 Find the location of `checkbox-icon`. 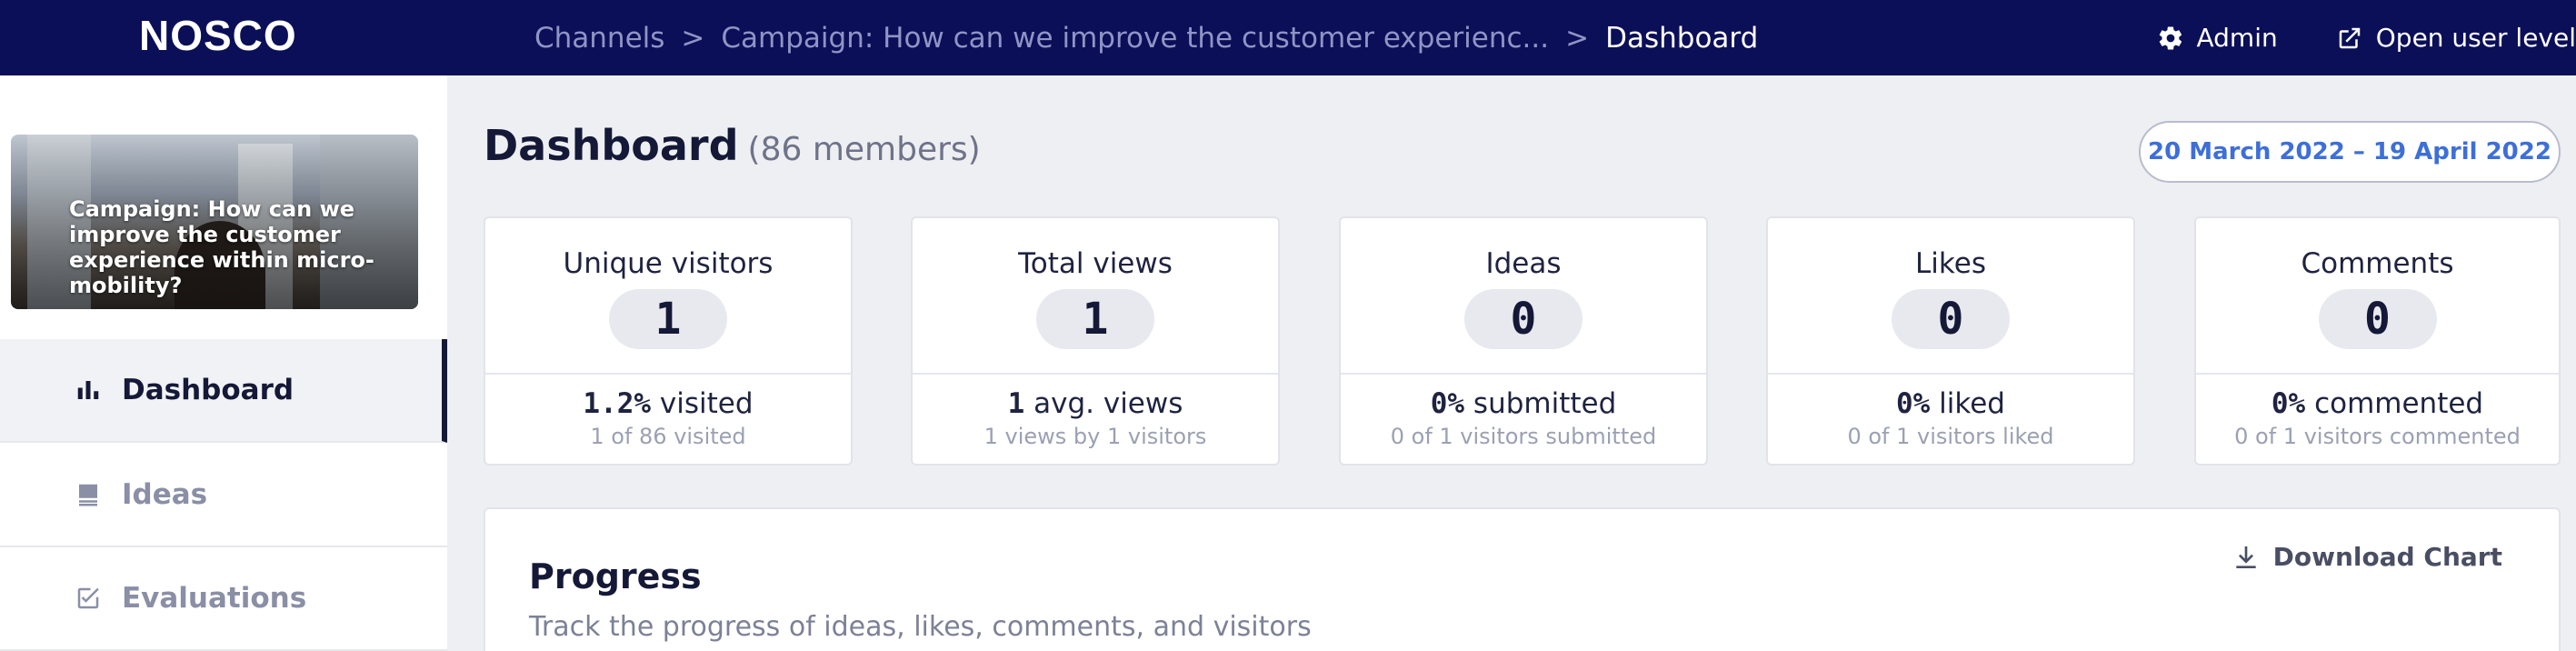

checkbox-icon is located at coordinates (88, 598).